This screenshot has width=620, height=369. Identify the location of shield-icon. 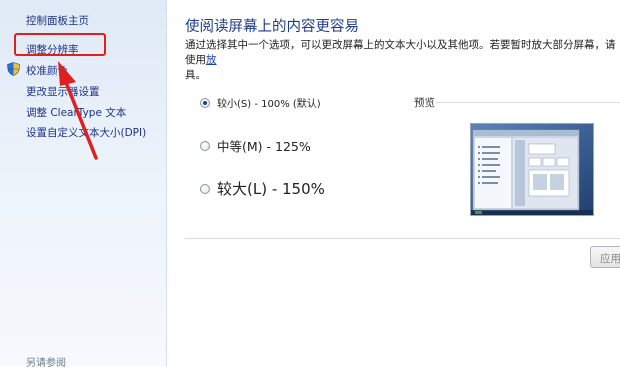
(13, 69).